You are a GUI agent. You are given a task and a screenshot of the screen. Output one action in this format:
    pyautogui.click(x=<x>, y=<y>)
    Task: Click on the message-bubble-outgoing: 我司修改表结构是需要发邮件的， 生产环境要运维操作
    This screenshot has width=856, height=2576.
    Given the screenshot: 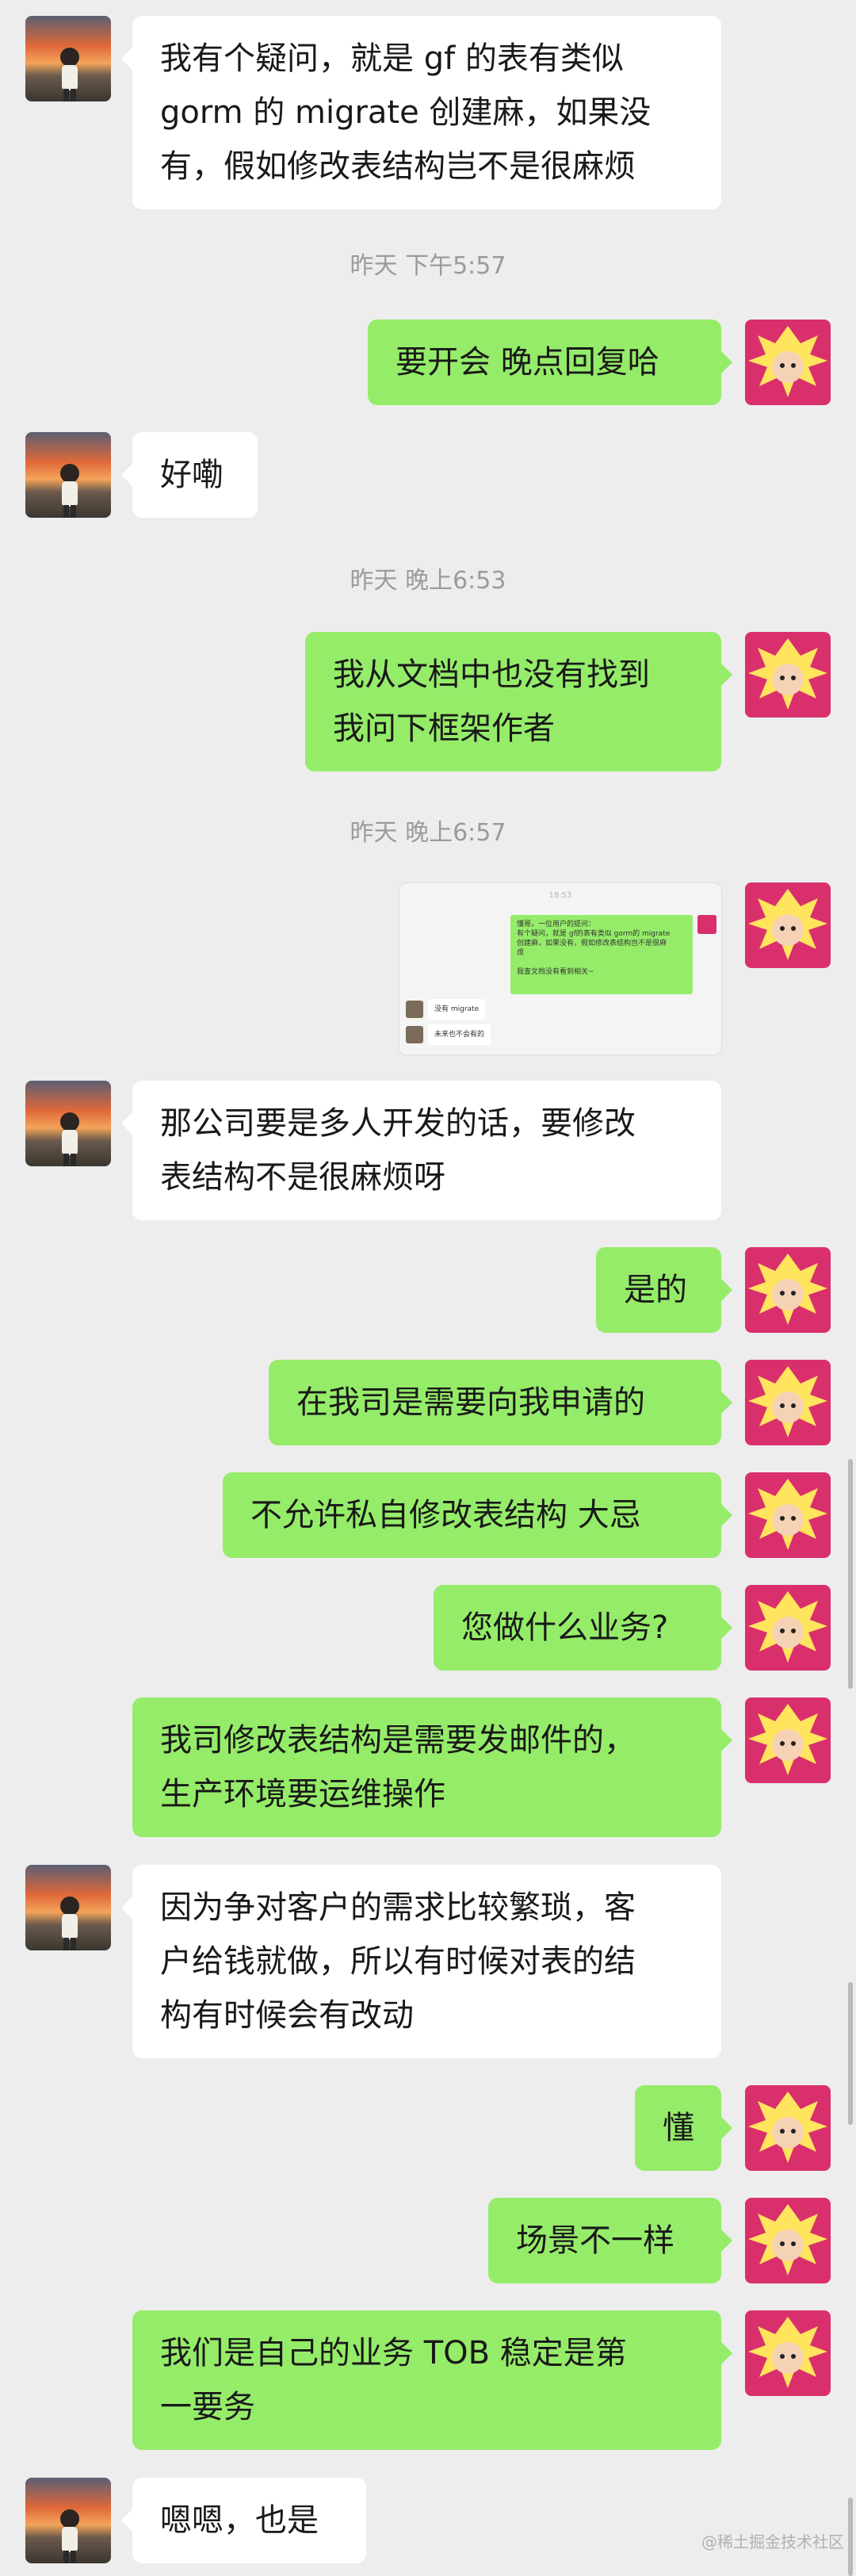 What is the action you would take?
    pyautogui.click(x=432, y=1767)
    